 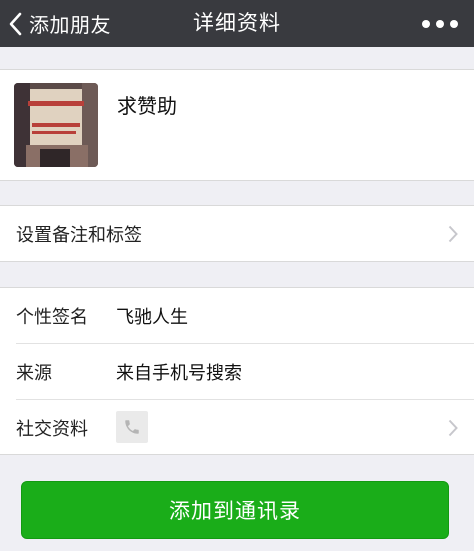 I want to click on source-label: 来源, so click(x=34, y=373).